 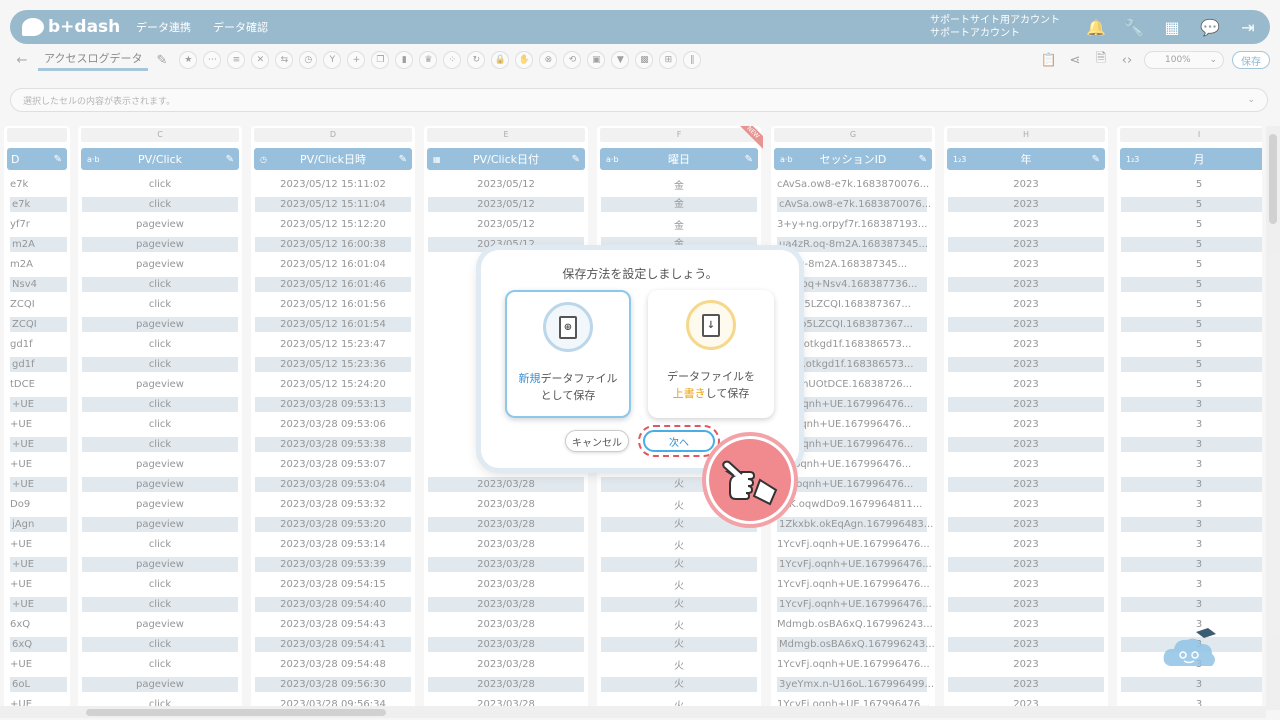 I want to click on next-button: 次へ, so click(x=679, y=441).